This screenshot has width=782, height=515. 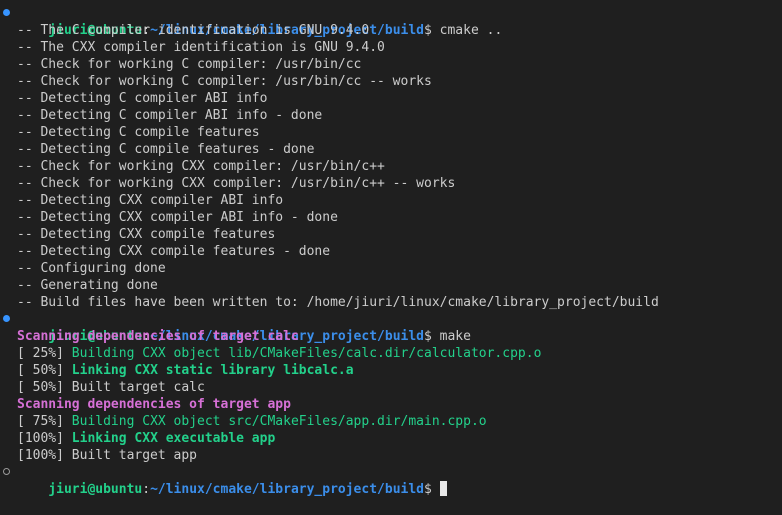 What do you see at coordinates (91, 268) in the screenshot?
I see `output-line: -- Configuring done` at bounding box center [91, 268].